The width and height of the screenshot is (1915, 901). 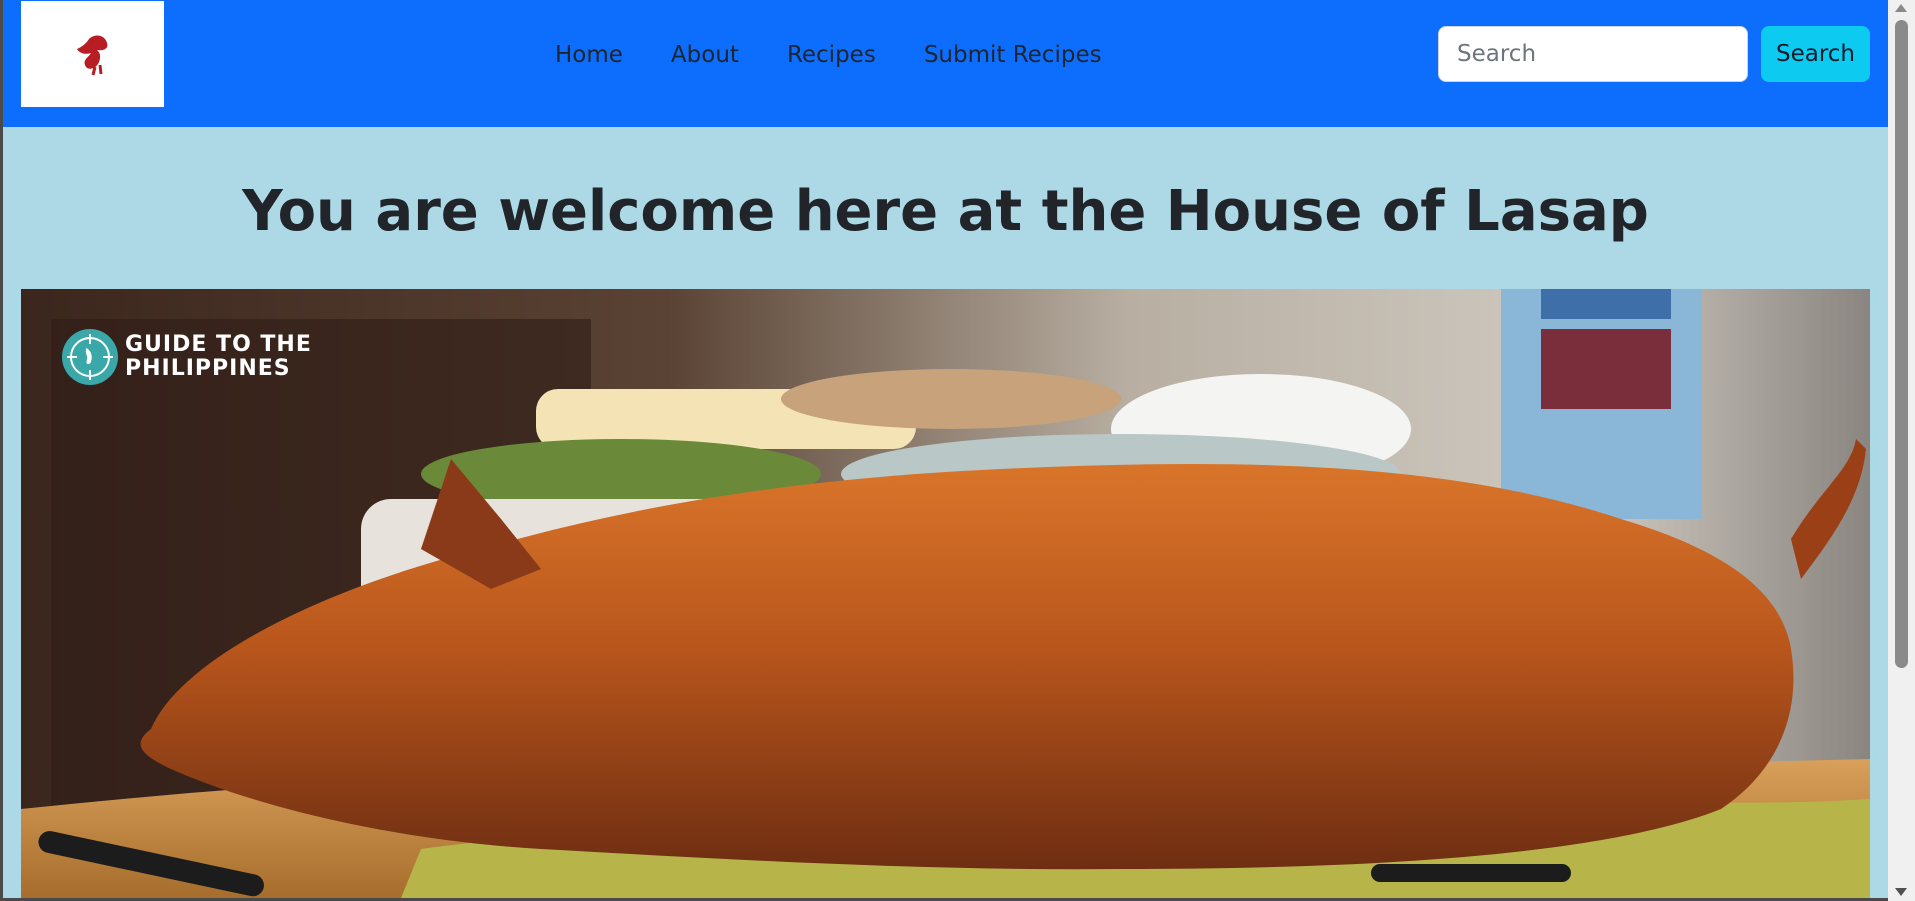 I want to click on site-logo, so click(x=92, y=54).